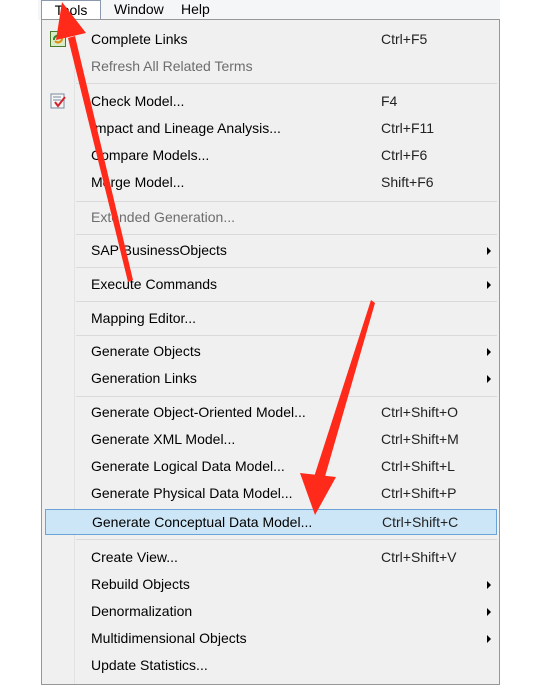 The width and height of the screenshot is (547, 691). Describe the element at coordinates (270, 250) in the screenshot. I see `menu-item-sap-businessobjects: SAP BusinessObjects` at that location.